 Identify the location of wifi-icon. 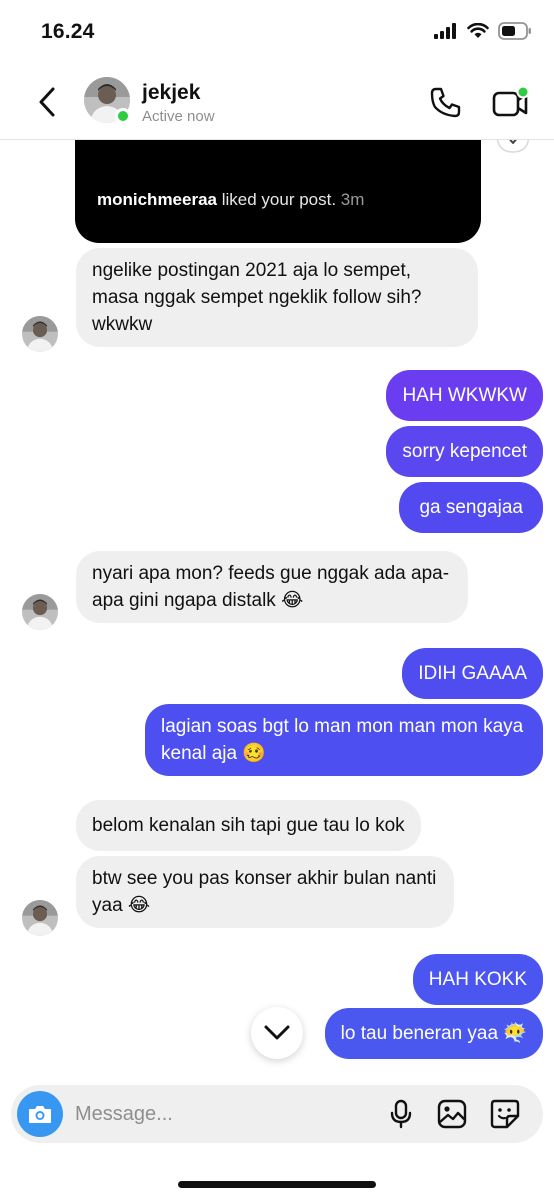
(478, 30).